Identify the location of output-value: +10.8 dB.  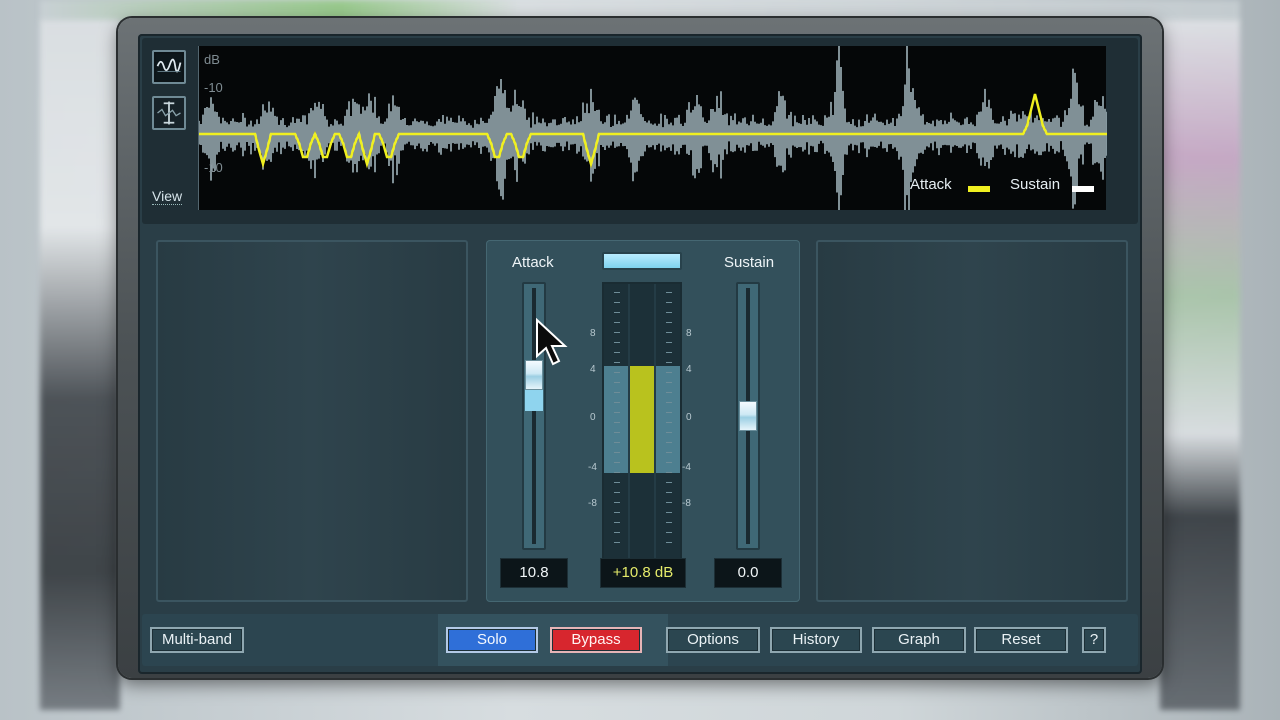
(643, 573).